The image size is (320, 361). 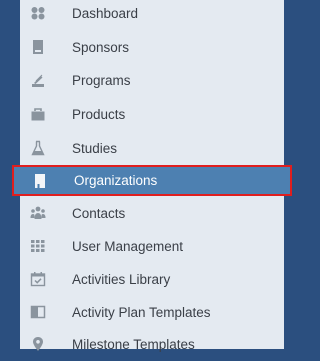 I want to click on user-management-grid-icon, so click(x=38, y=246).